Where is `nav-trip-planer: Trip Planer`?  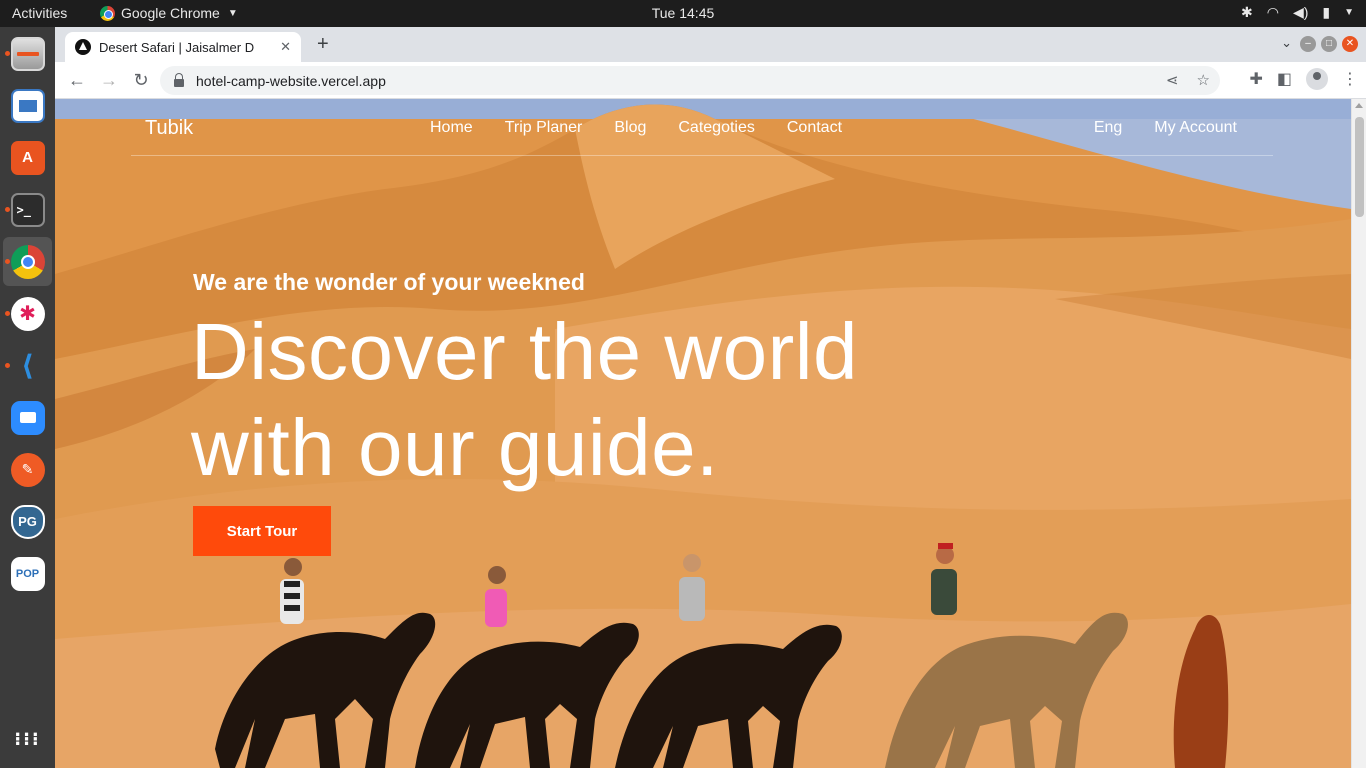
nav-trip-planer: Trip Planer is located at coordinates (544, 128).